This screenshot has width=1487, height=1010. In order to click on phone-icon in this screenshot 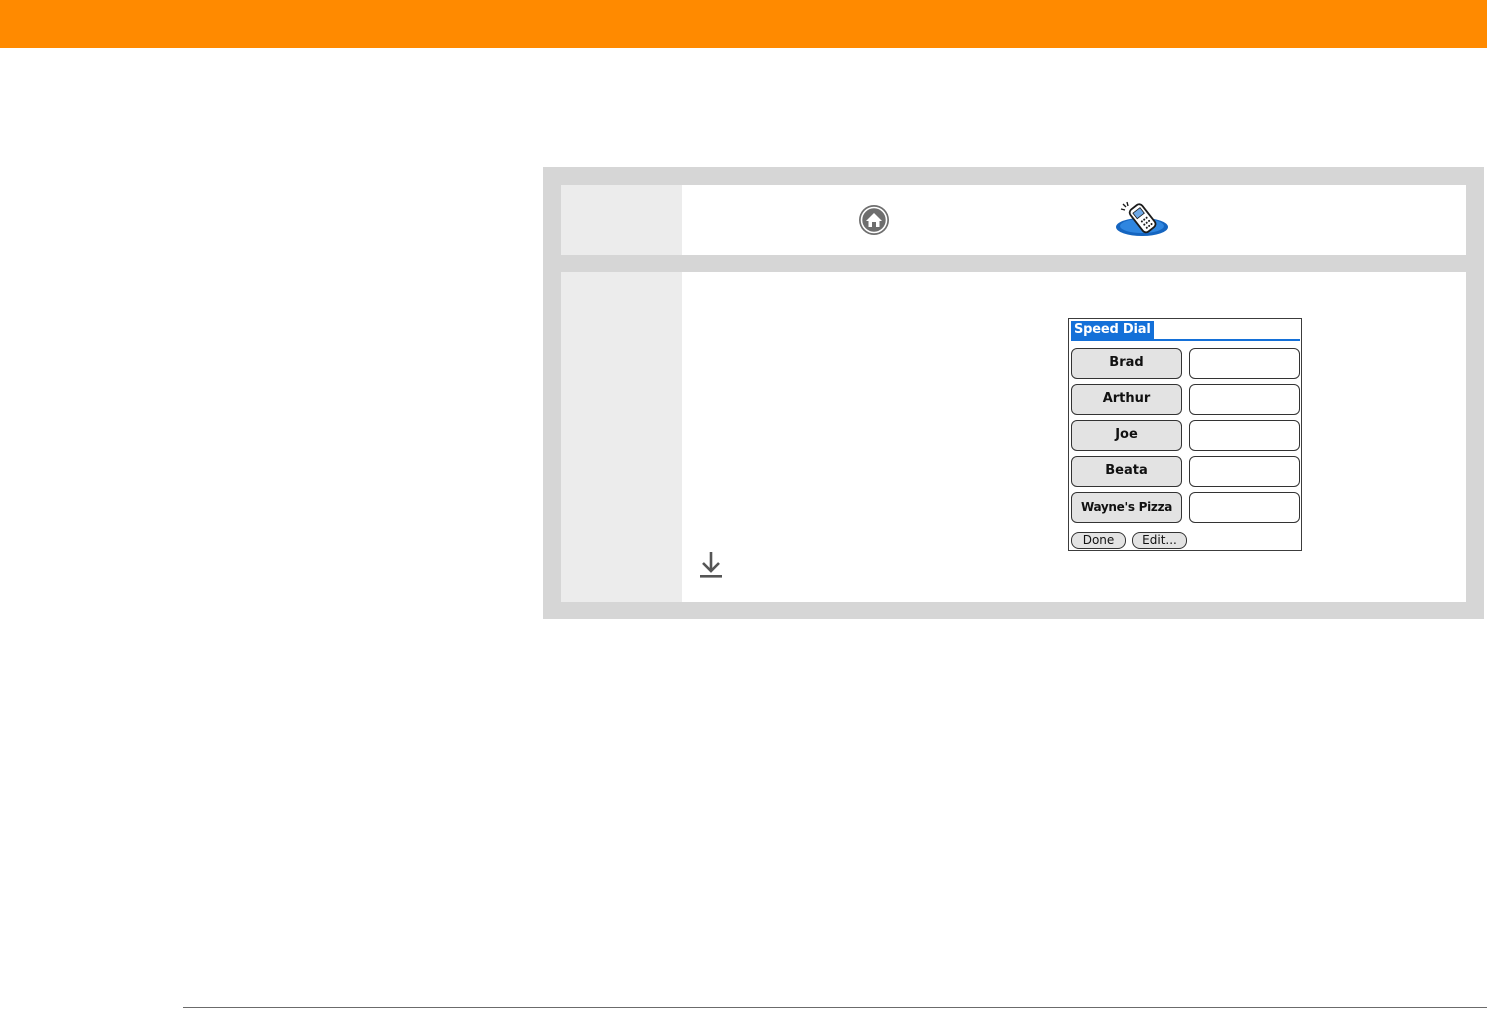, I will do `click(1142, 218)`.